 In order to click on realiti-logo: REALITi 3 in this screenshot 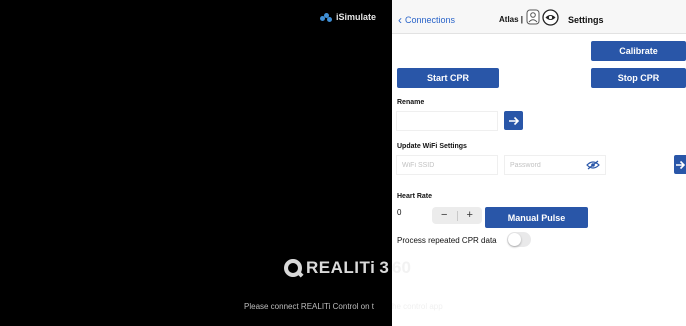, I will do `click(336, 268)`.